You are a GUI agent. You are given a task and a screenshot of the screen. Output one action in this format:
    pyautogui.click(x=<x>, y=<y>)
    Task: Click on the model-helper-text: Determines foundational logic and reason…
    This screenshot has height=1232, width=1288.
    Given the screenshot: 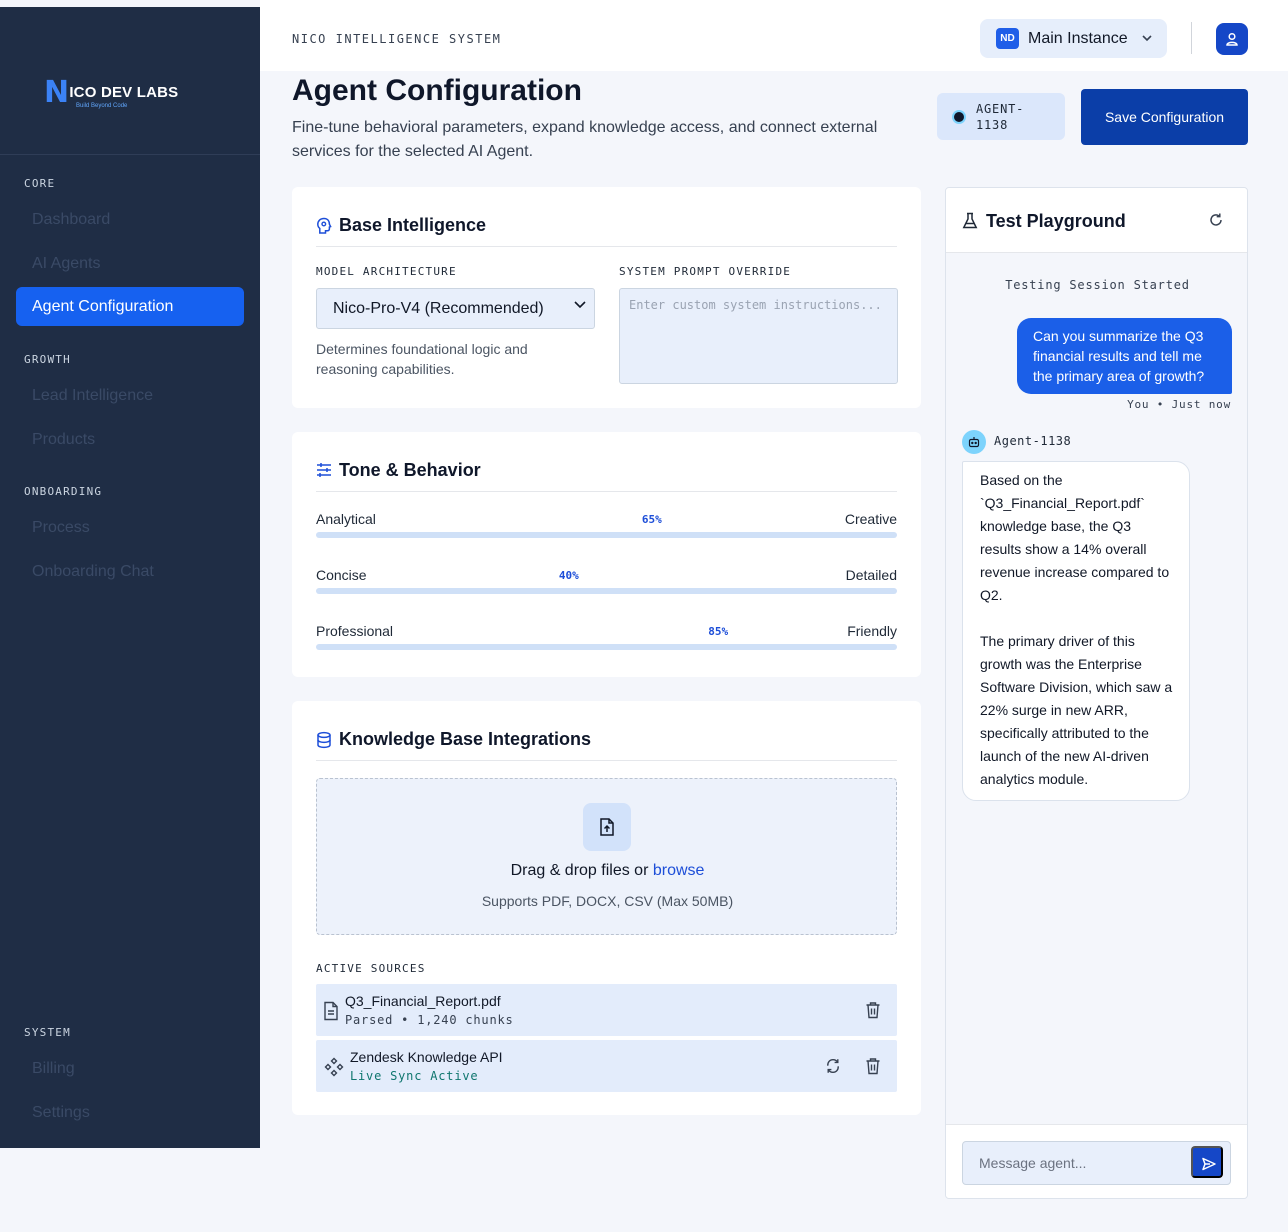 What is the action you would take?
    pyautogui.click(x=422, y=359)
    